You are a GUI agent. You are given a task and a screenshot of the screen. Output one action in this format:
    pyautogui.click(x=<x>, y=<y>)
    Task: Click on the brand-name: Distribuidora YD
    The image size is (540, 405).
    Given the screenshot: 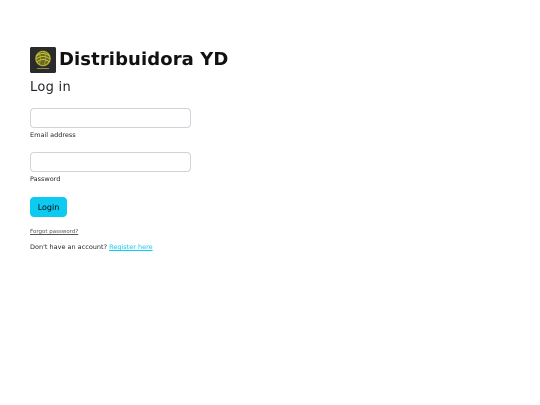 What is the action you would take?
    pyautogui.click(x=144, y=59)
    